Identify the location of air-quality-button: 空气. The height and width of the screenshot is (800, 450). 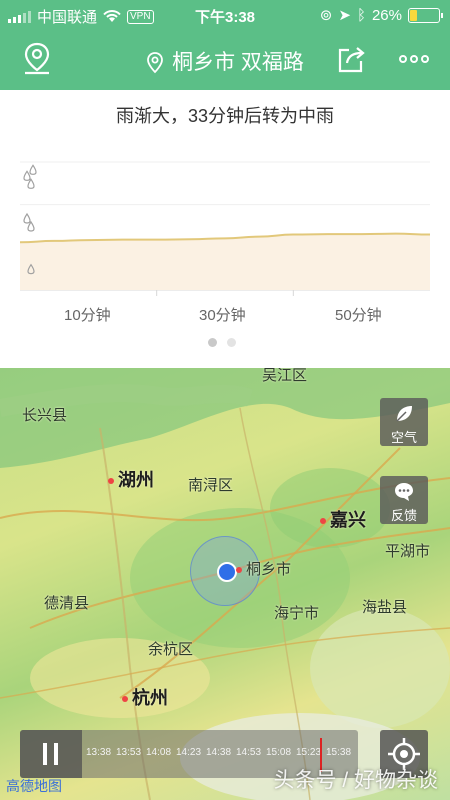
(404, 422).